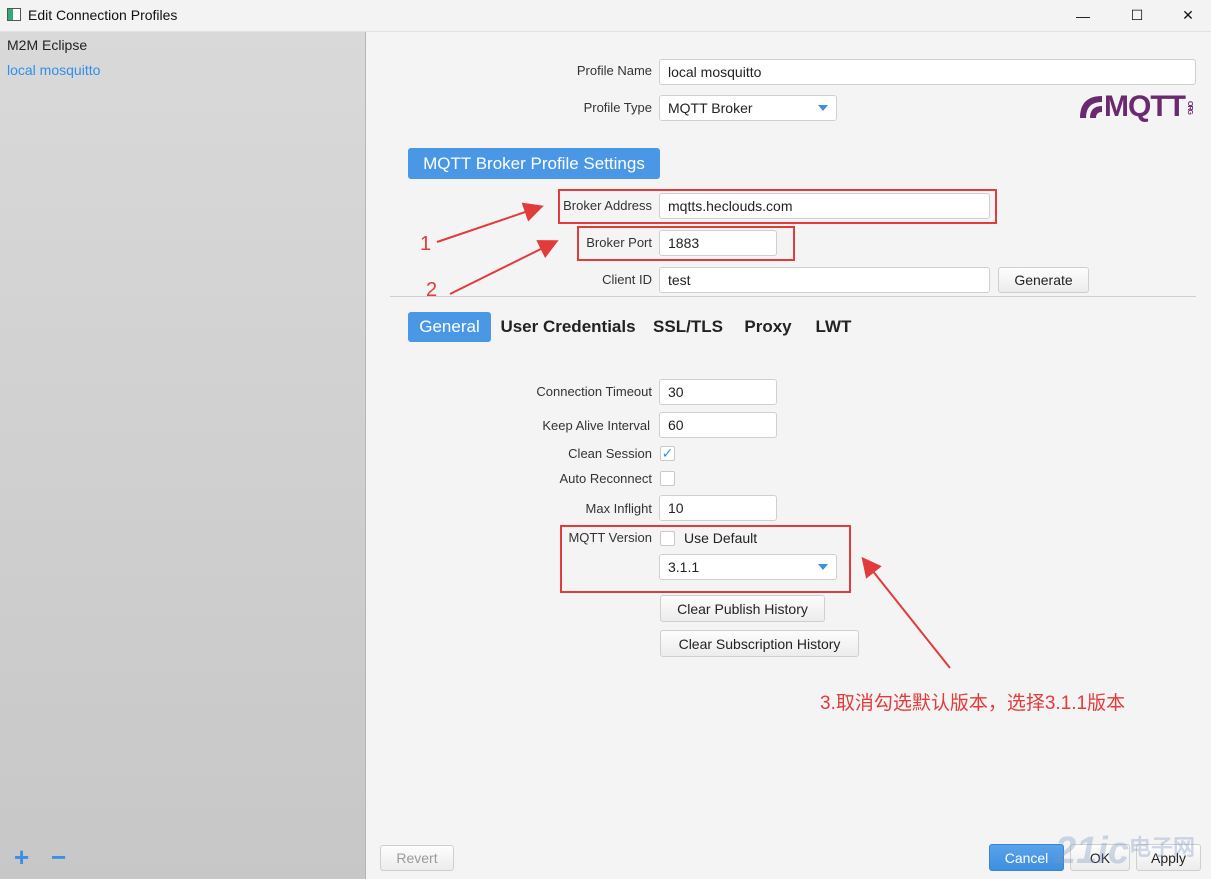 The width and height of the screenshot is (1211, 879). What do you see at coordinates (432, 290) in the screenshot?
I see `annotation-number-2: 2` at bounding box center [432, 290].